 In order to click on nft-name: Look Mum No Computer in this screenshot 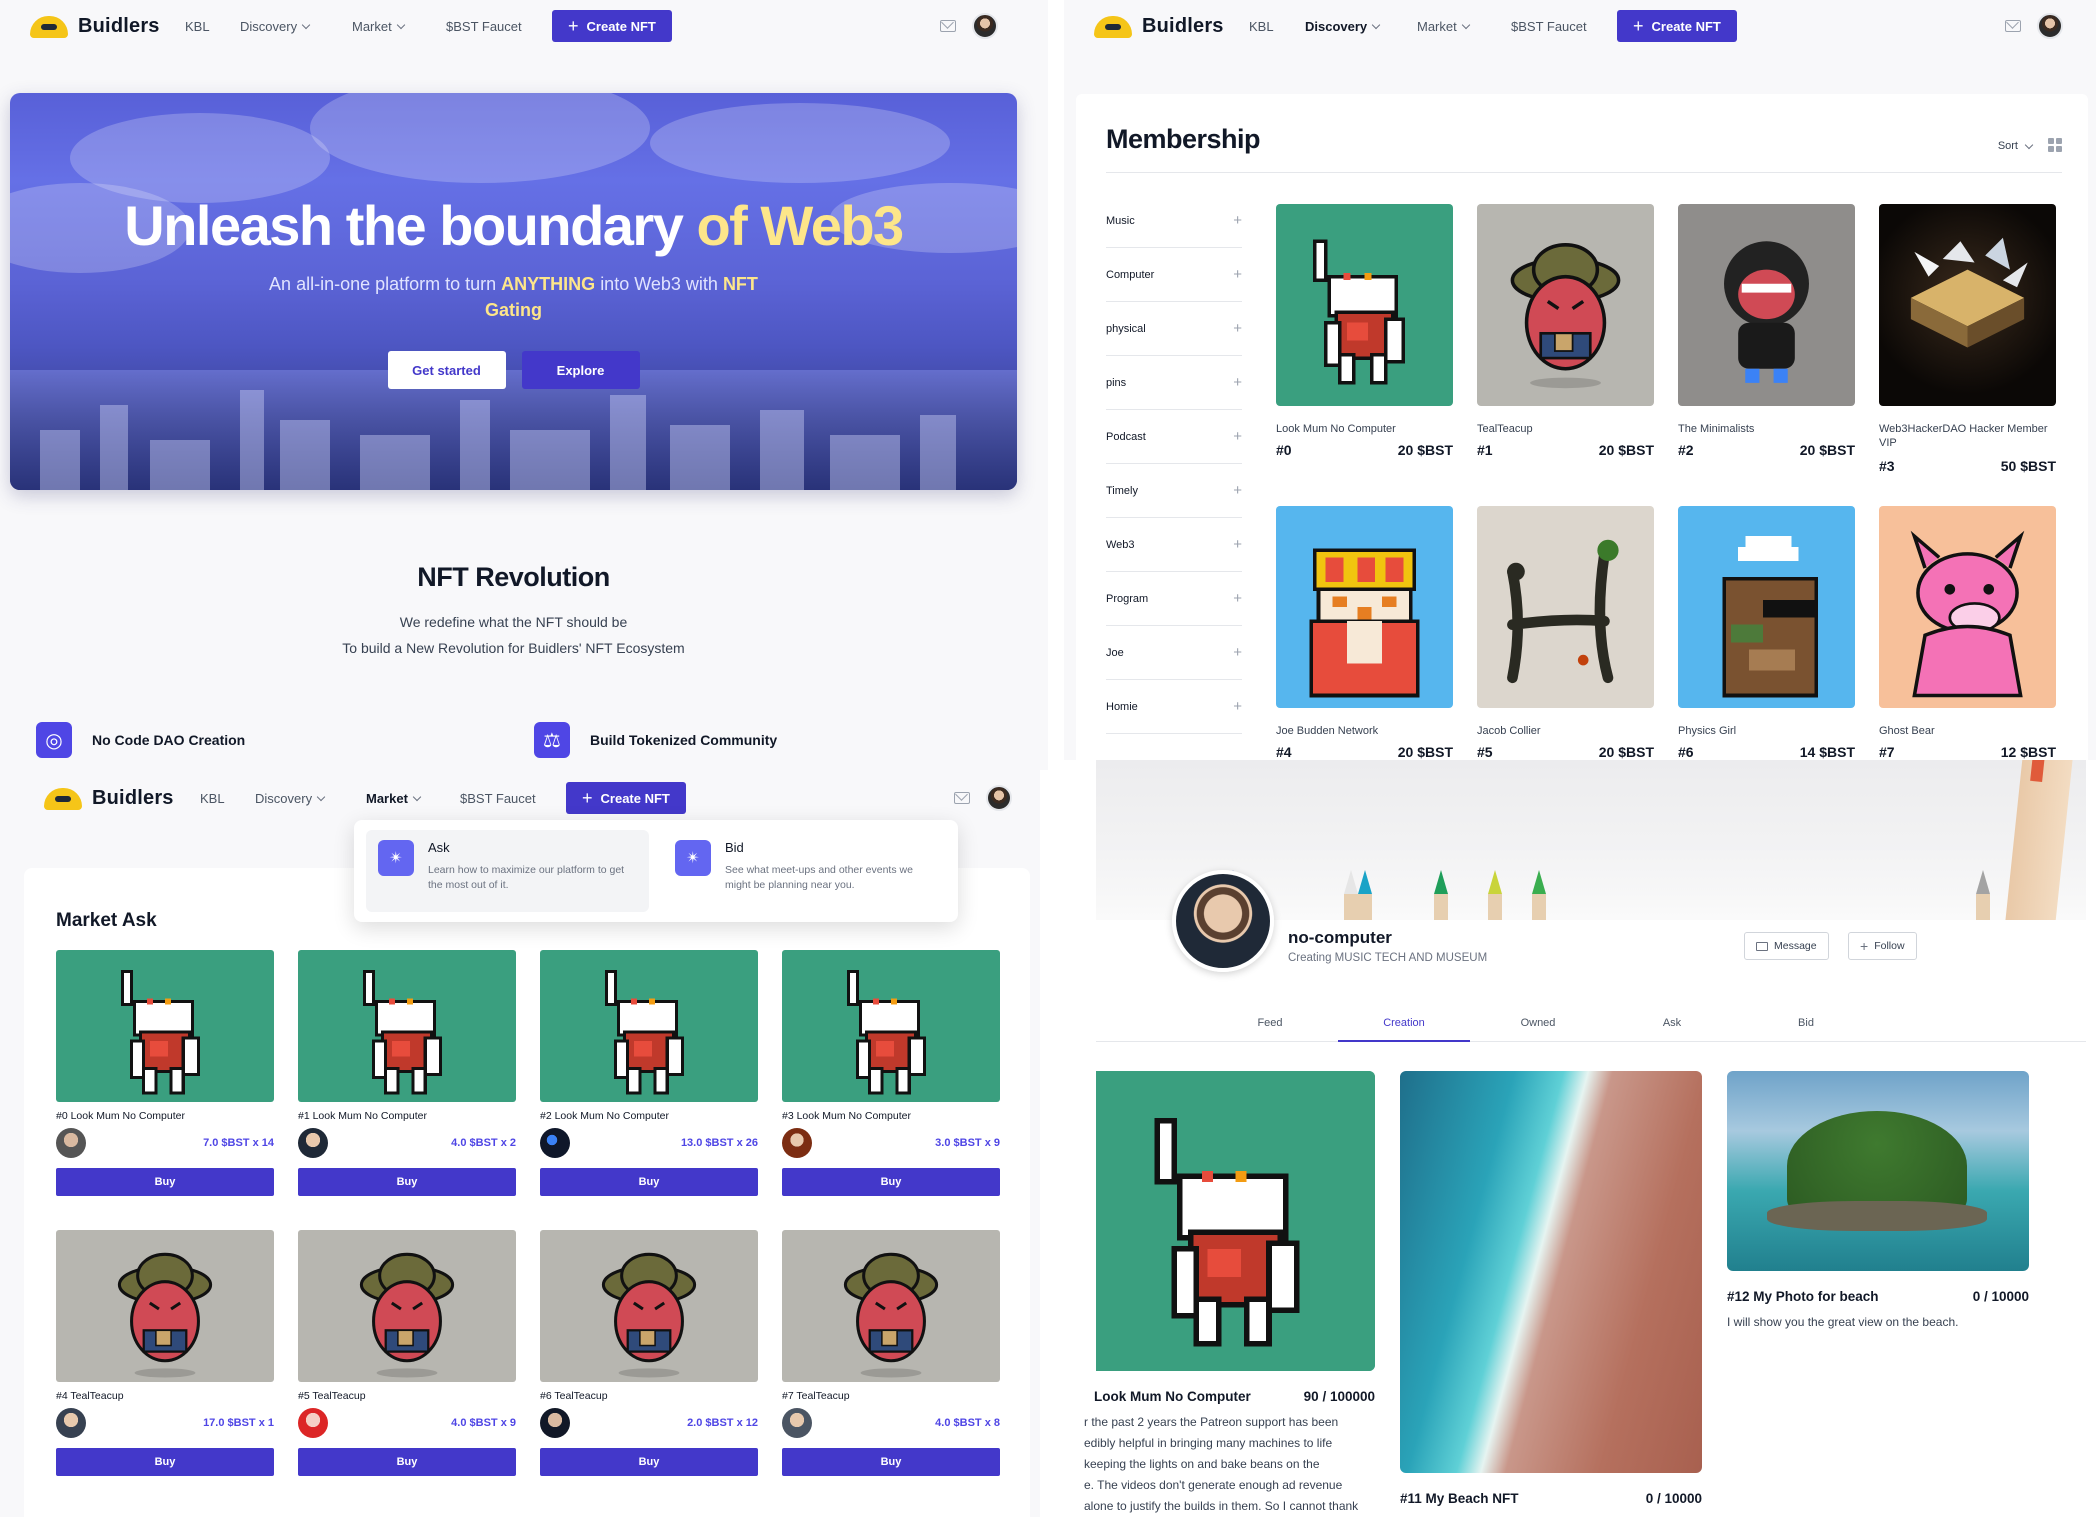, I will do `click(1336, 429)`.